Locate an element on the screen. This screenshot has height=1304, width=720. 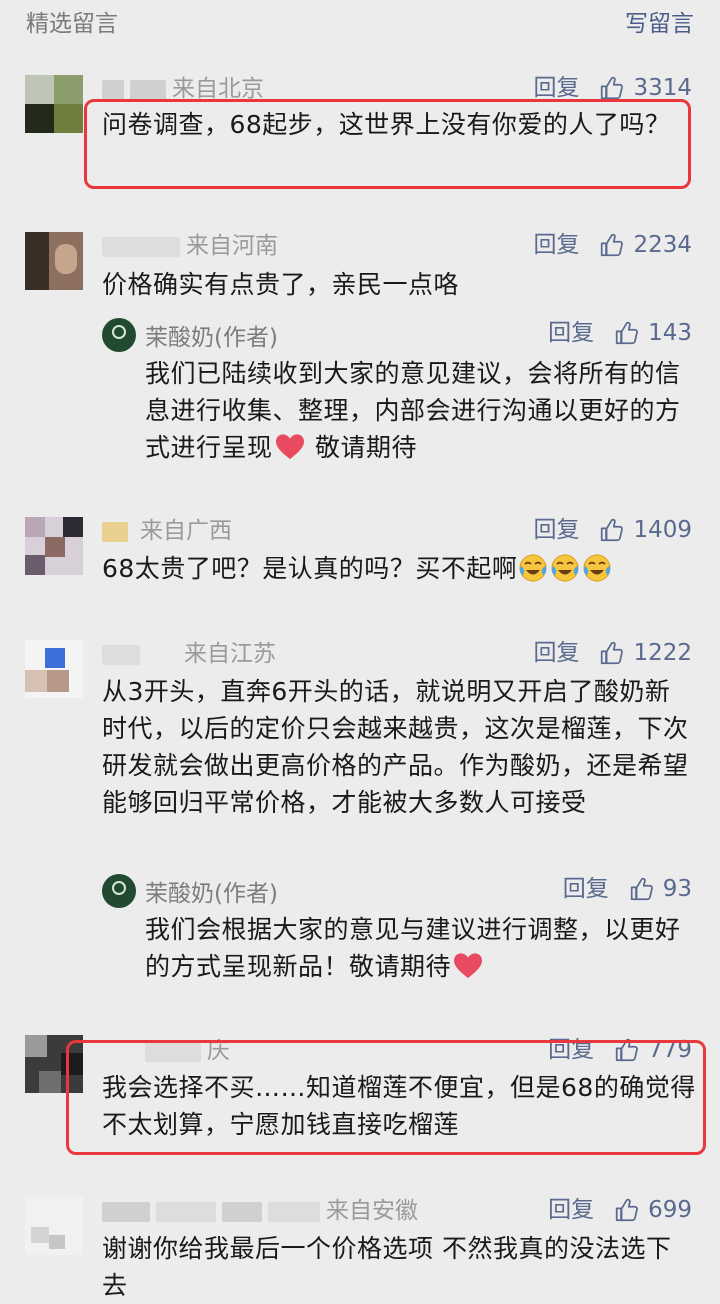
comment-actions: 回复 1409 is located at coordinates (612, 530).